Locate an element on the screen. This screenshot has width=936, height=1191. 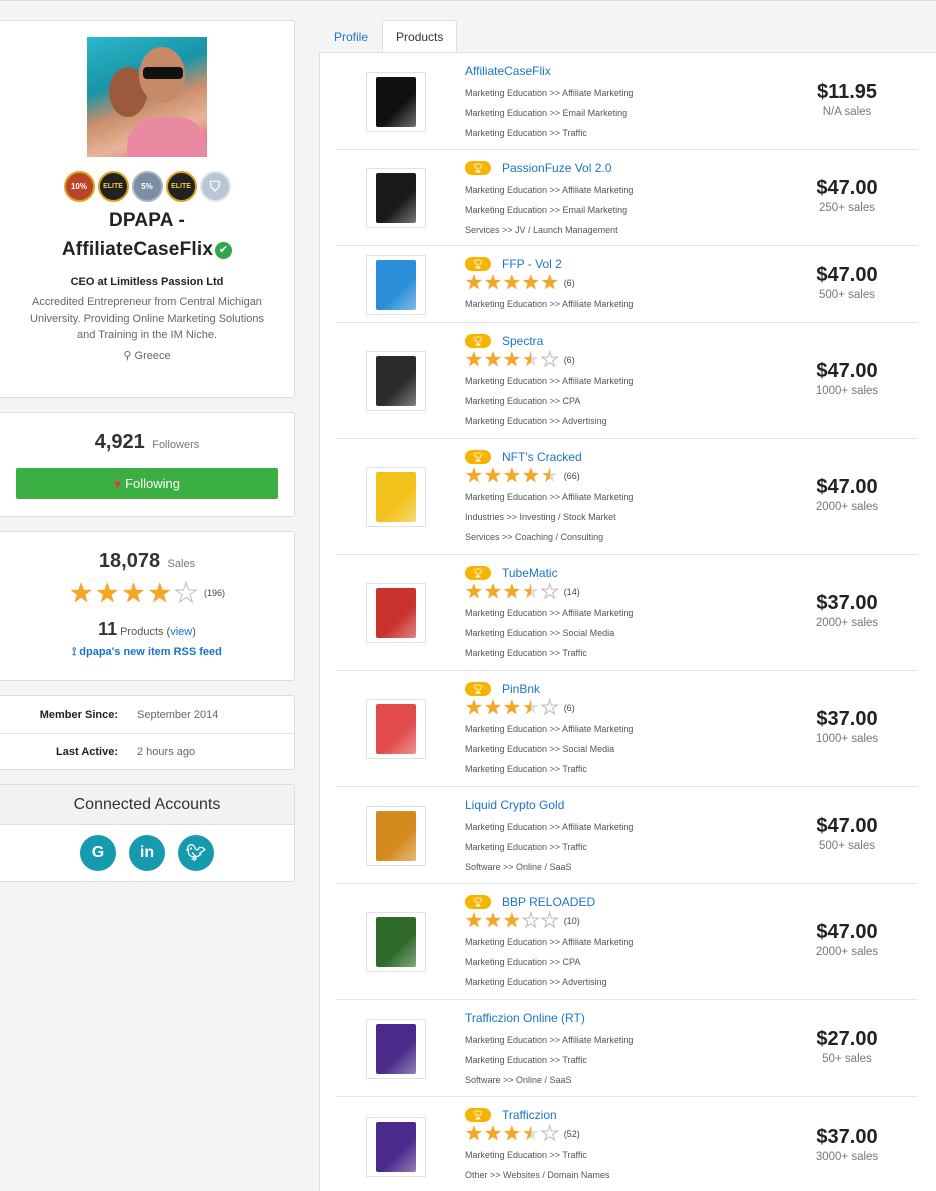
product-price-box: $47.00 2000+ sales is located at coordinates (847, 495).